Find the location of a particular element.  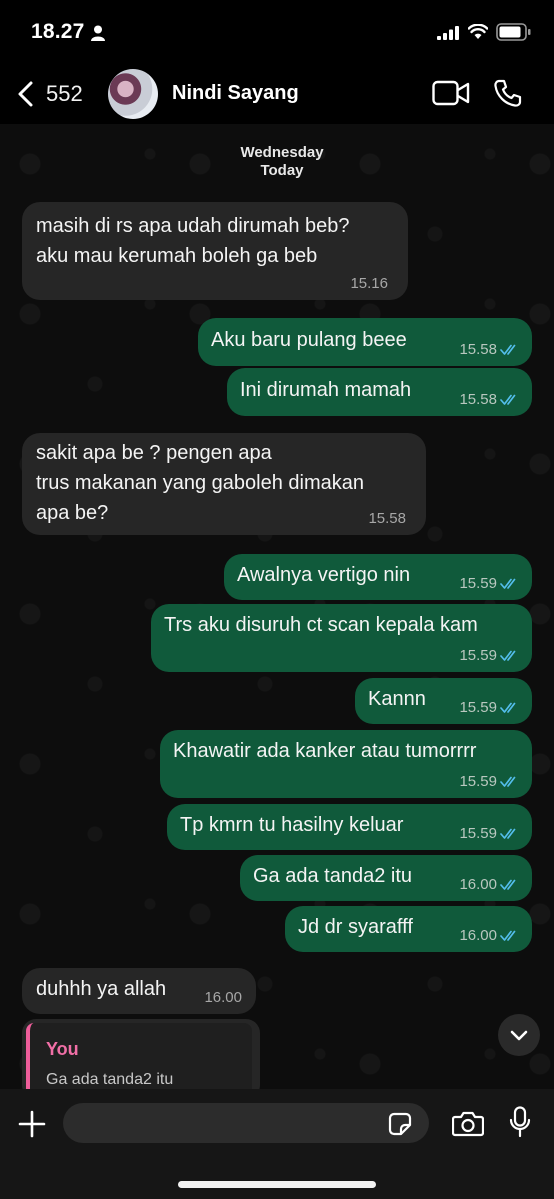

phone-icon is located at coordinates (508, 93).